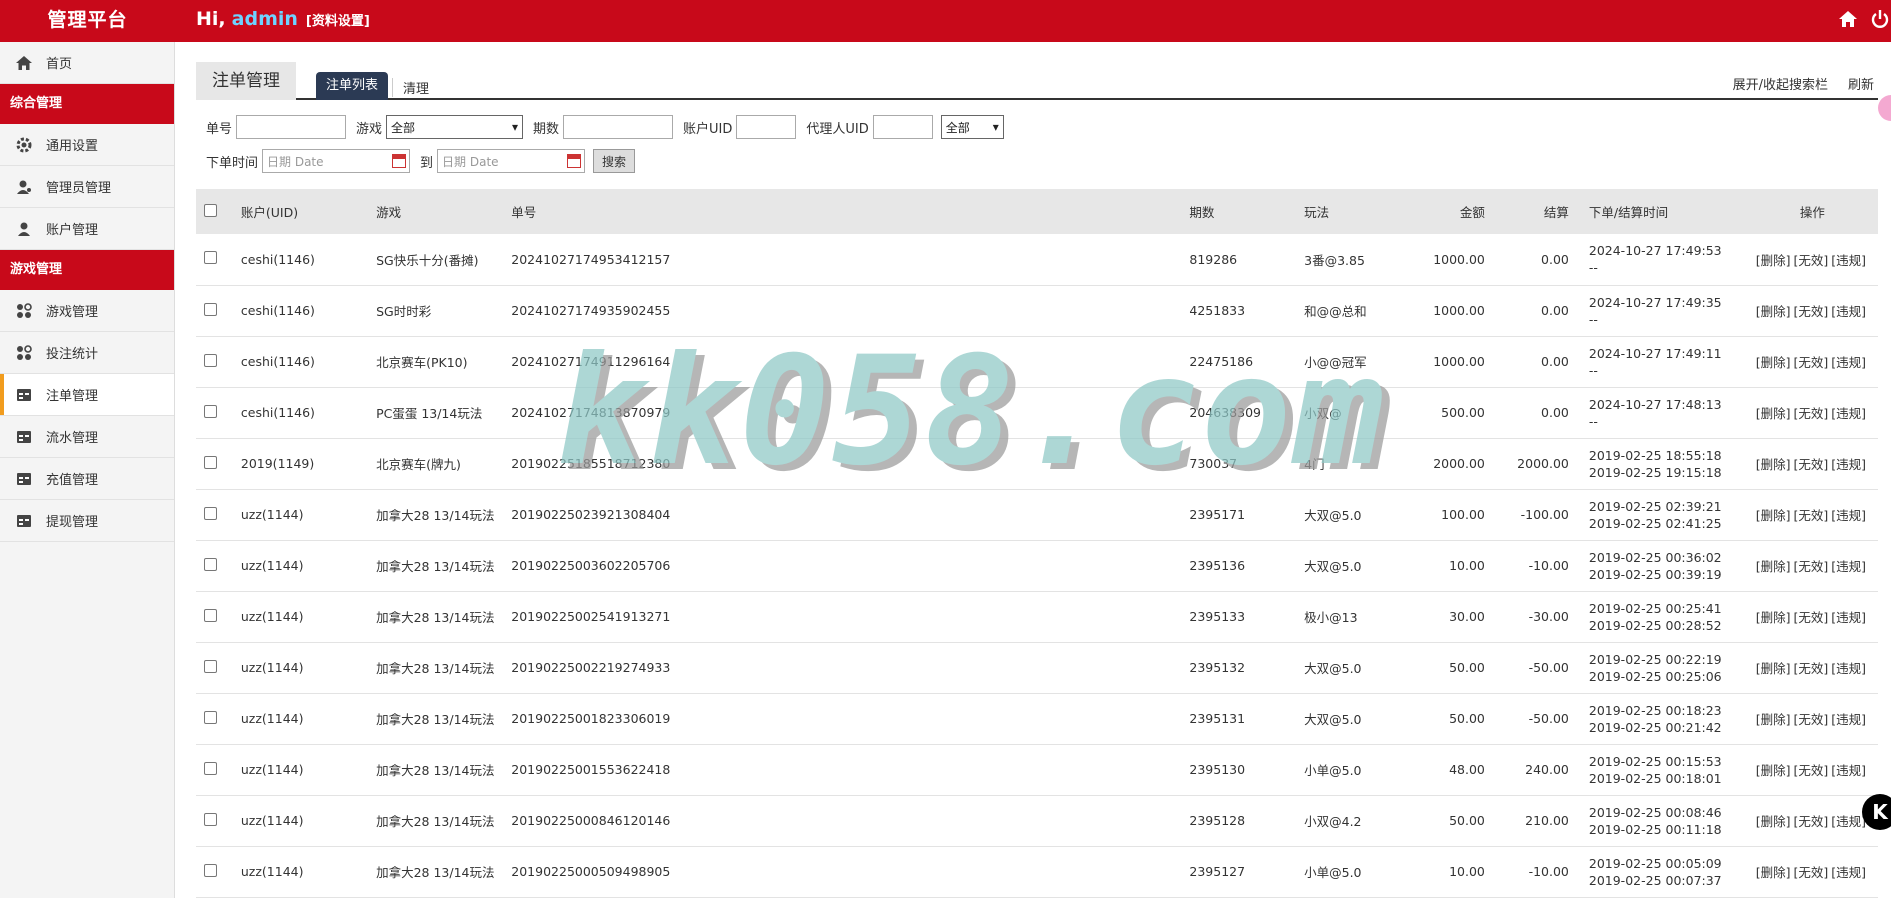  Describe the element at coordinates (338, 21) in the screenshot. I see `profile-settings-link: [资料设置]` at that location.